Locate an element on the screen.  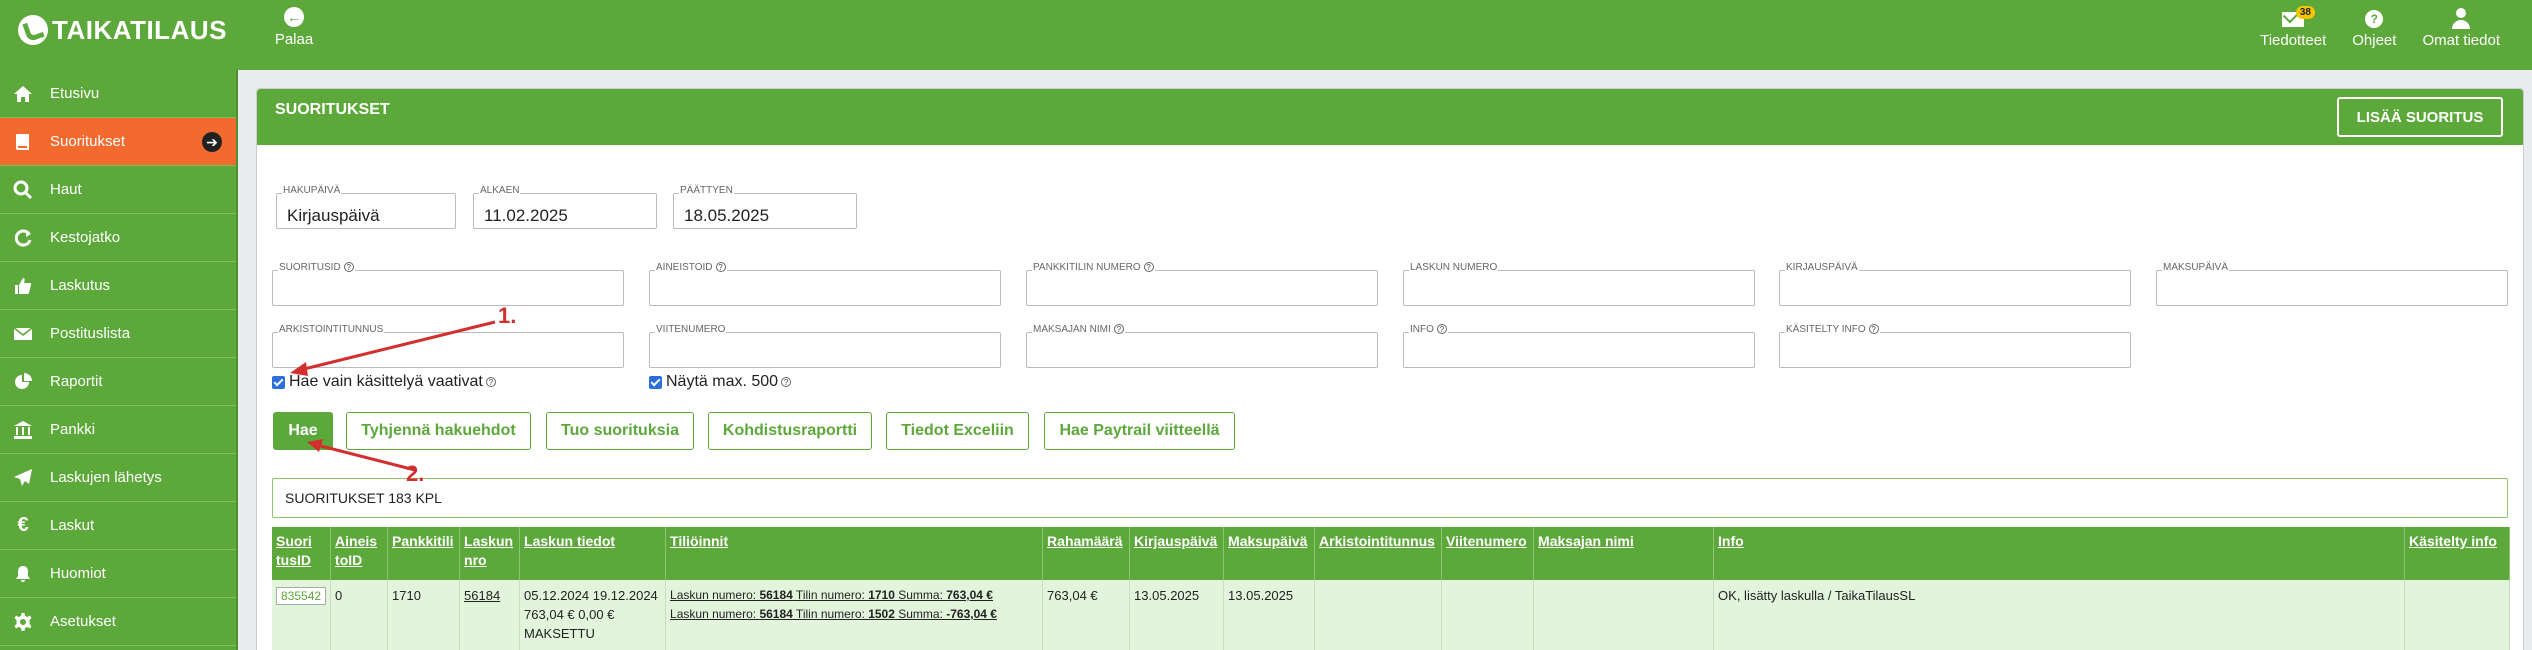
hakupaiva-select: HAKUPÄIVÄ Kirjauspäivä is located at coordinates (366, 207).